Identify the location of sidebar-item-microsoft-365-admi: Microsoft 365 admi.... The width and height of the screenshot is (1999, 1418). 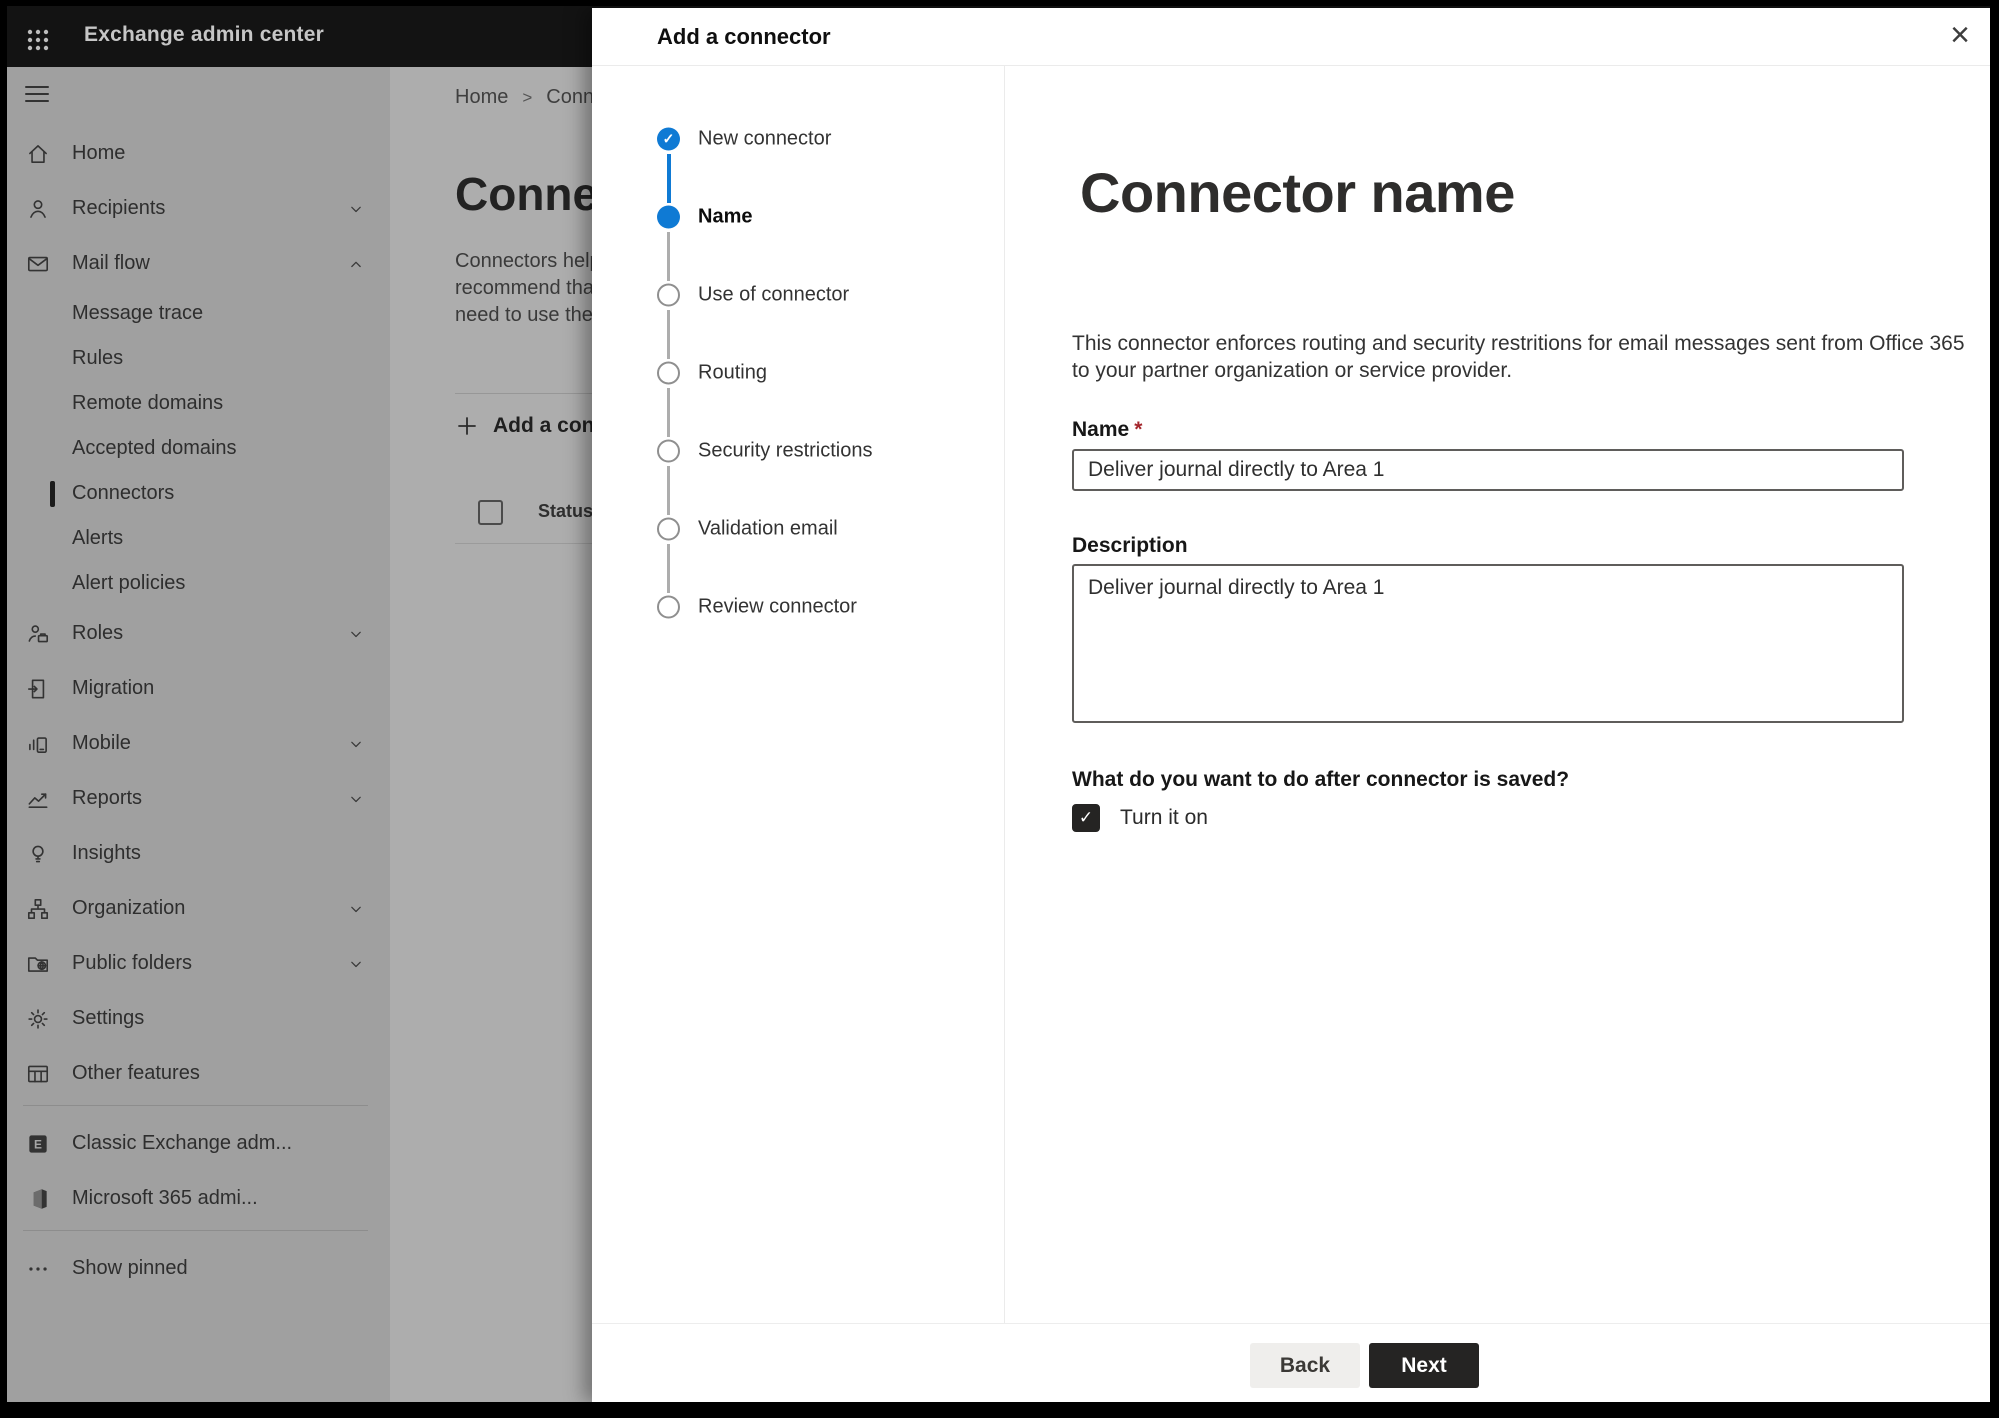
(198, 1198).